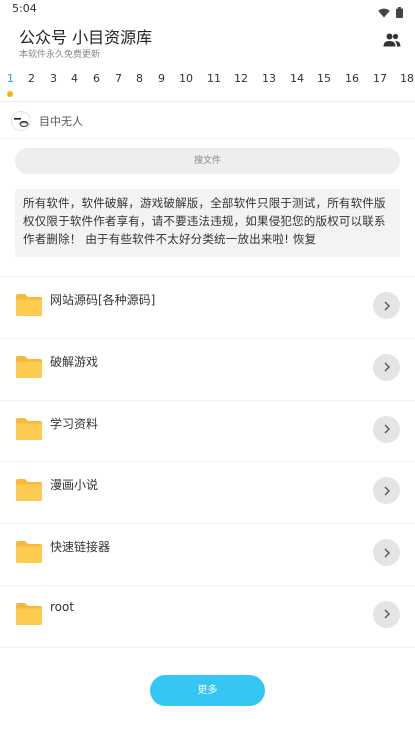 This screenshot has height=738, width=415. What do you see at coordinates (186, 78) in the screenshot?
I see `page-tab-10: 10` at bounding box center [186, 78].